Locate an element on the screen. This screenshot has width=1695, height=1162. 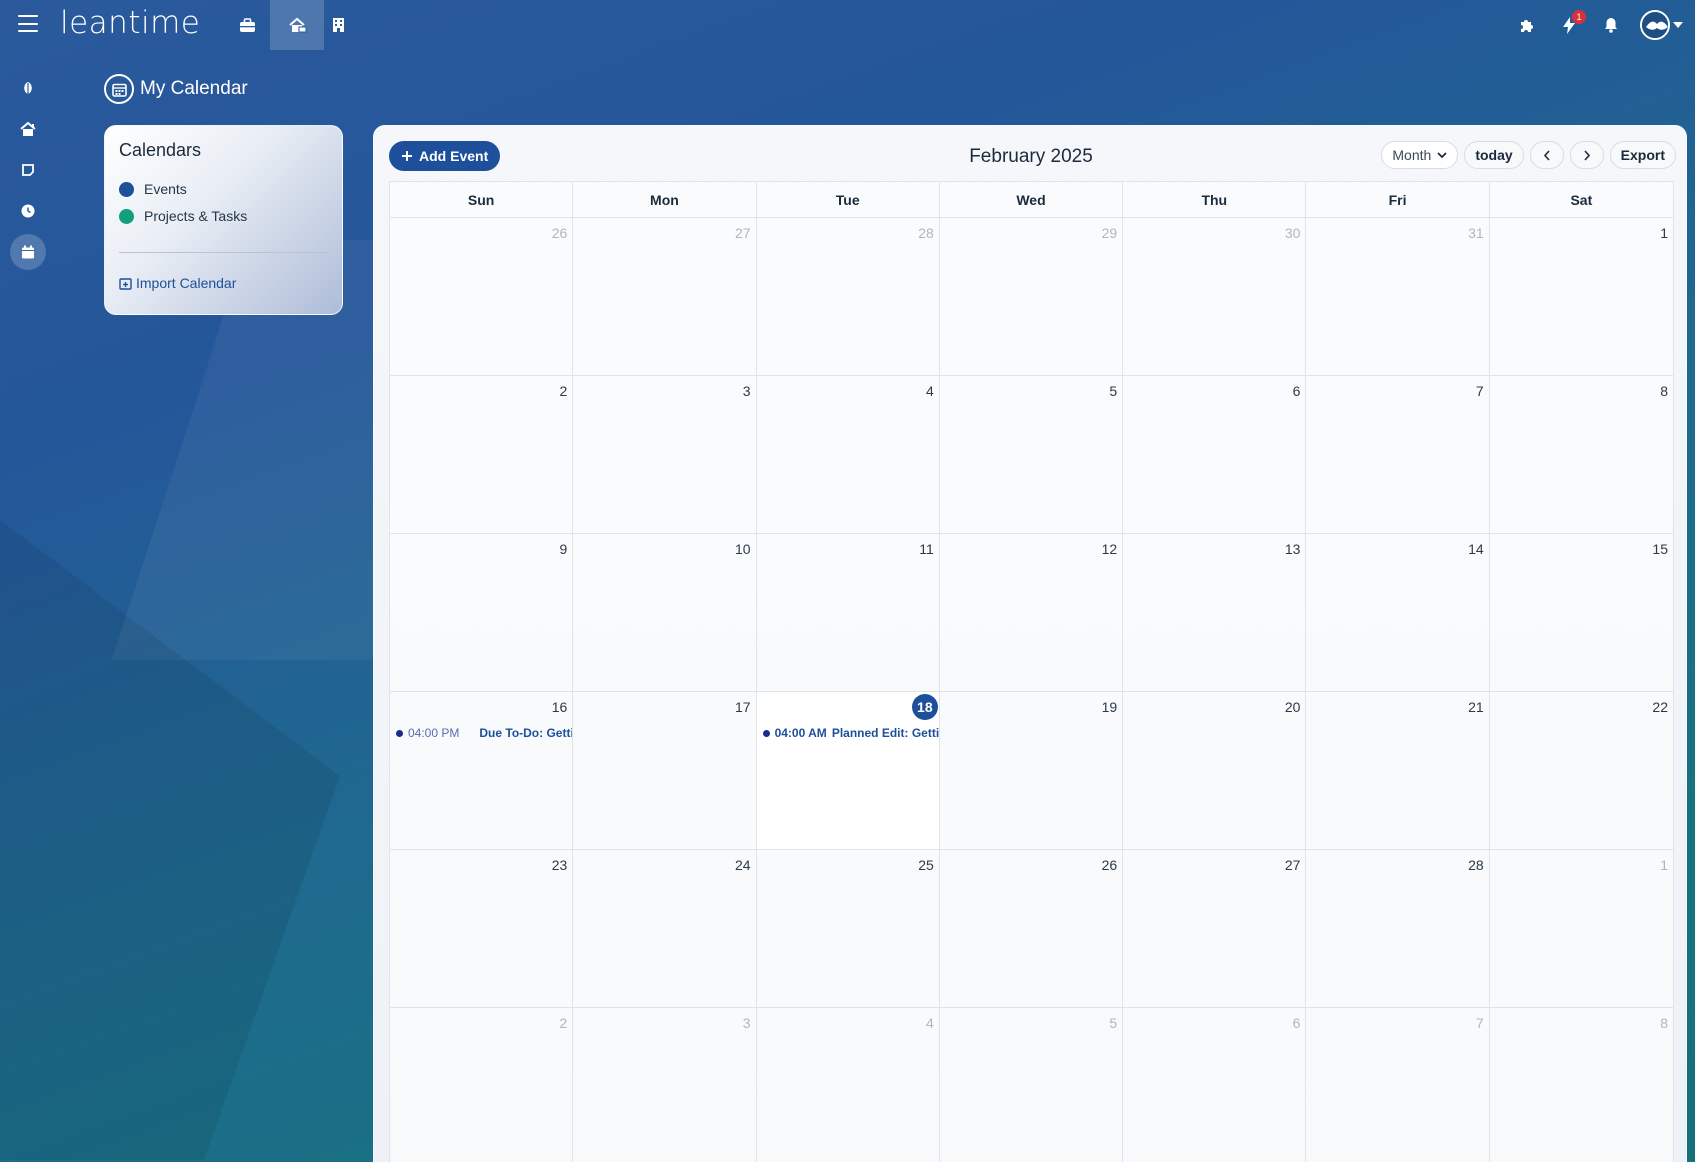
bell-icon is located at coordinates (1611, 25).